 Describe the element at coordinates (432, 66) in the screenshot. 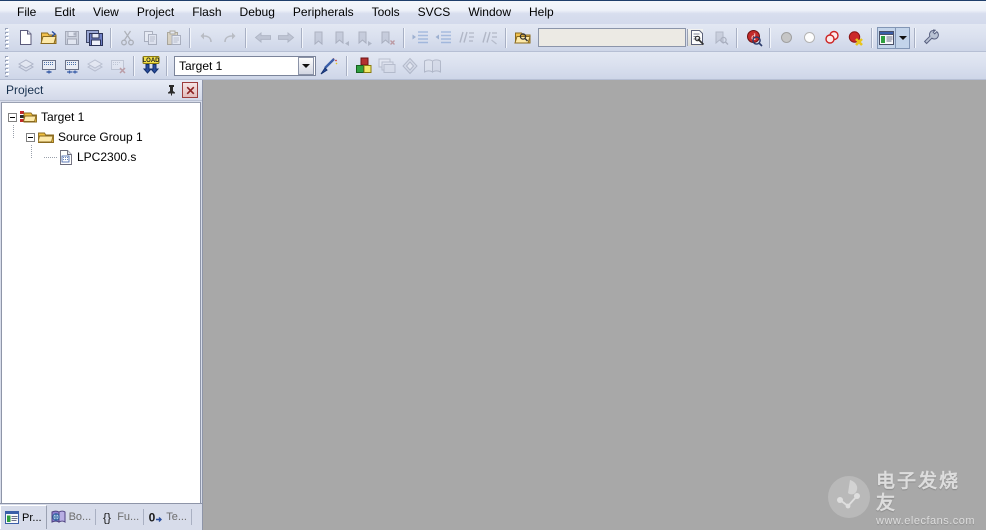

I see `books-button` at that location.